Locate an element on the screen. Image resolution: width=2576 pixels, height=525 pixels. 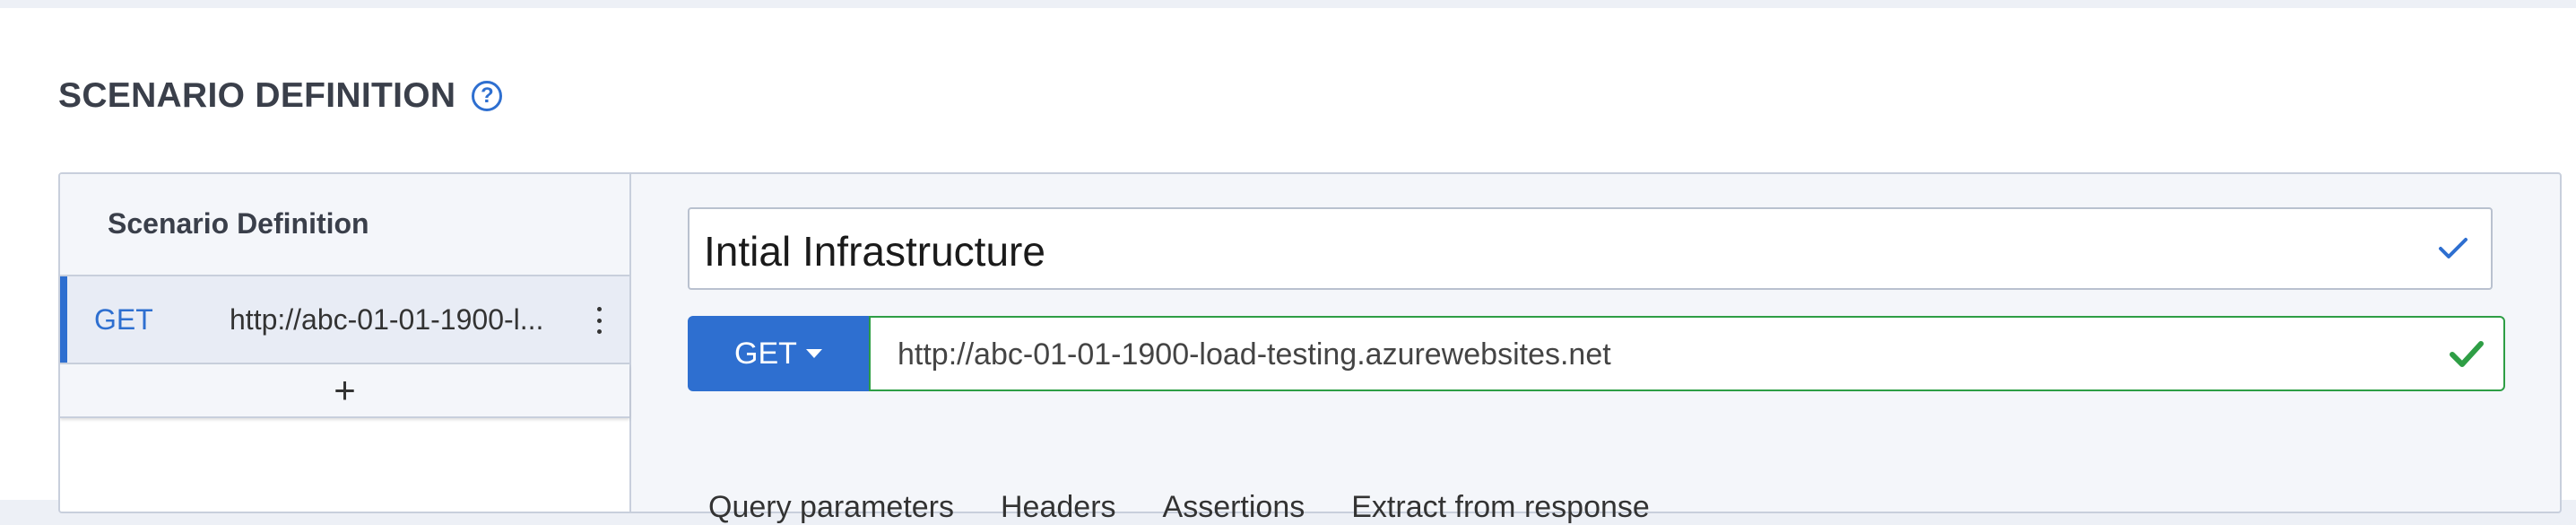
request-name-value: Intial Infrastructure is located at coordinates (874, 251).